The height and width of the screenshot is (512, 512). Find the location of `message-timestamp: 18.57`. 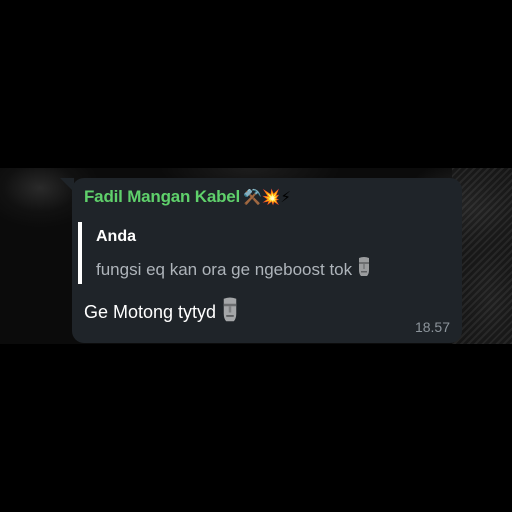

message-timestamp: 18.57 is located at coordinates (432, 327).